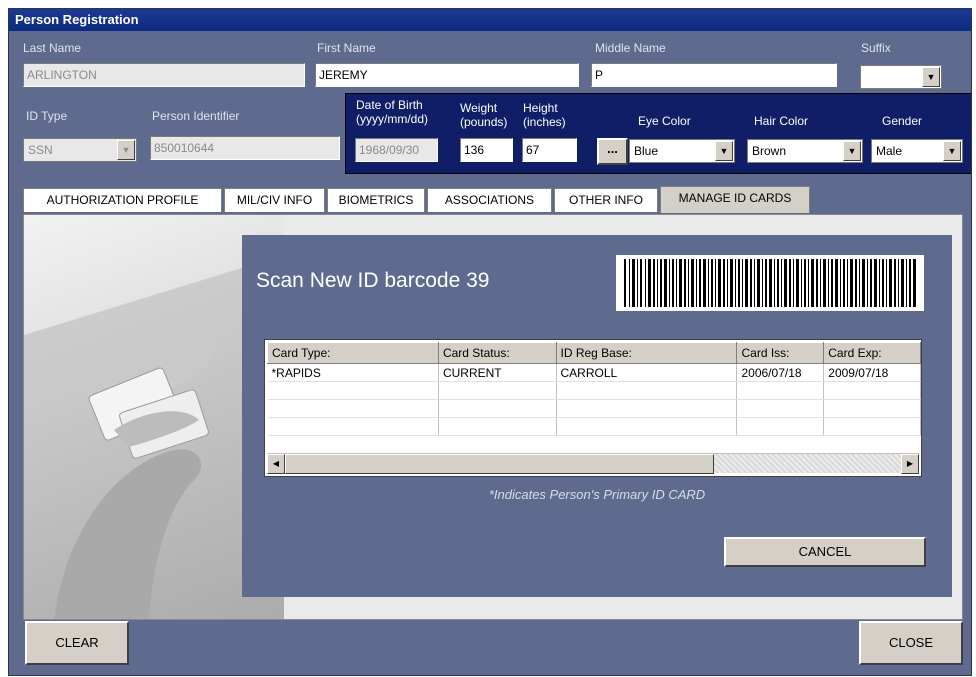  Describe the element at coordinates (872, 353) in the screenshot. I see `column-header-card-expires: Card Exp:` at that location.